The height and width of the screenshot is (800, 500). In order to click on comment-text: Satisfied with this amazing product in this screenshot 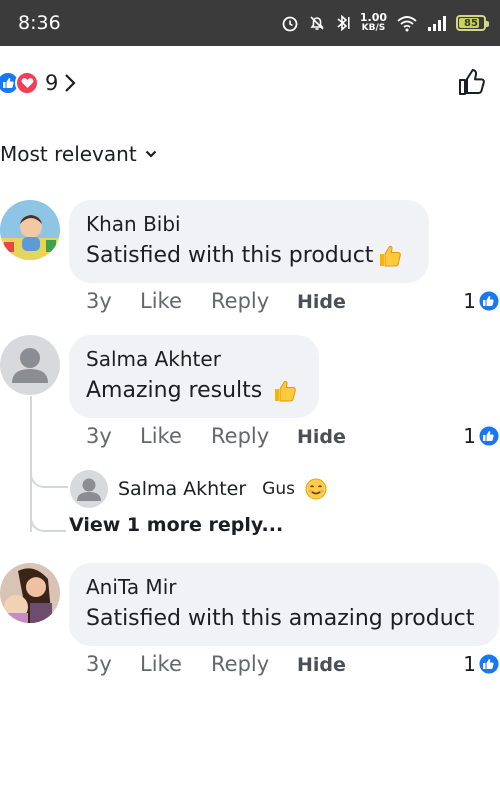, I will do `click(283, 619)`.